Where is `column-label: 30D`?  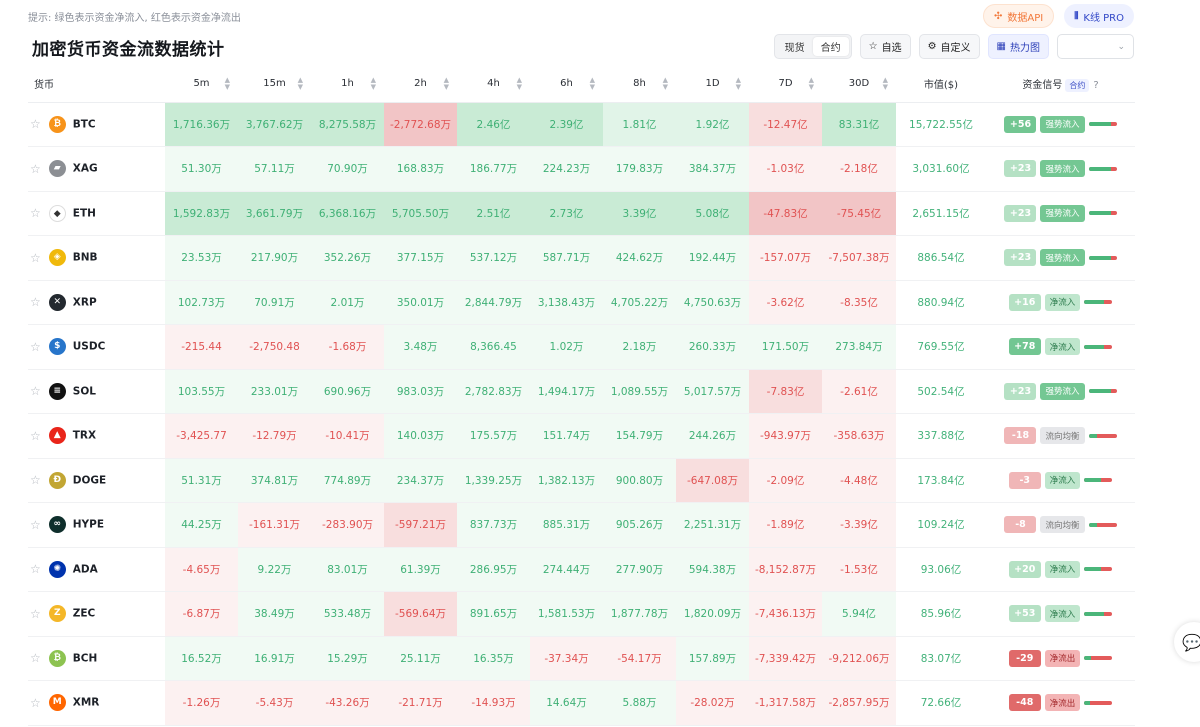
column-label: 30D is located at coordinates (859, 84).